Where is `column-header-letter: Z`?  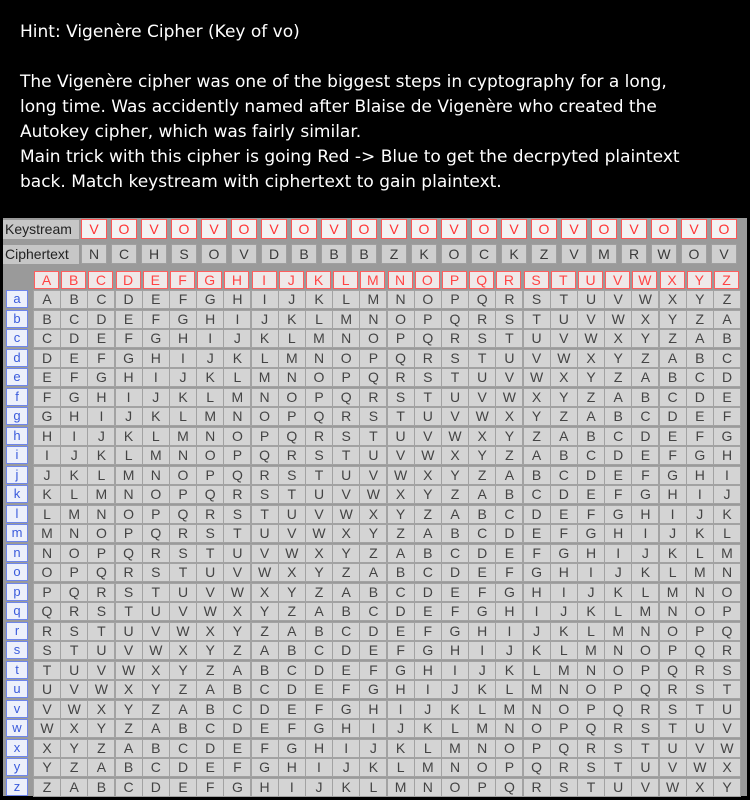
column-header-letter: Z is located at coordinates (726, 280).